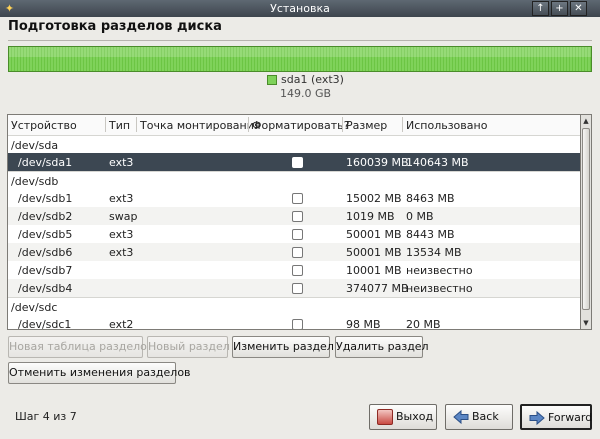  Describe the element at coordinates (420, 216) in the screenshot. I see `partition-used: 0 MB` at that location.